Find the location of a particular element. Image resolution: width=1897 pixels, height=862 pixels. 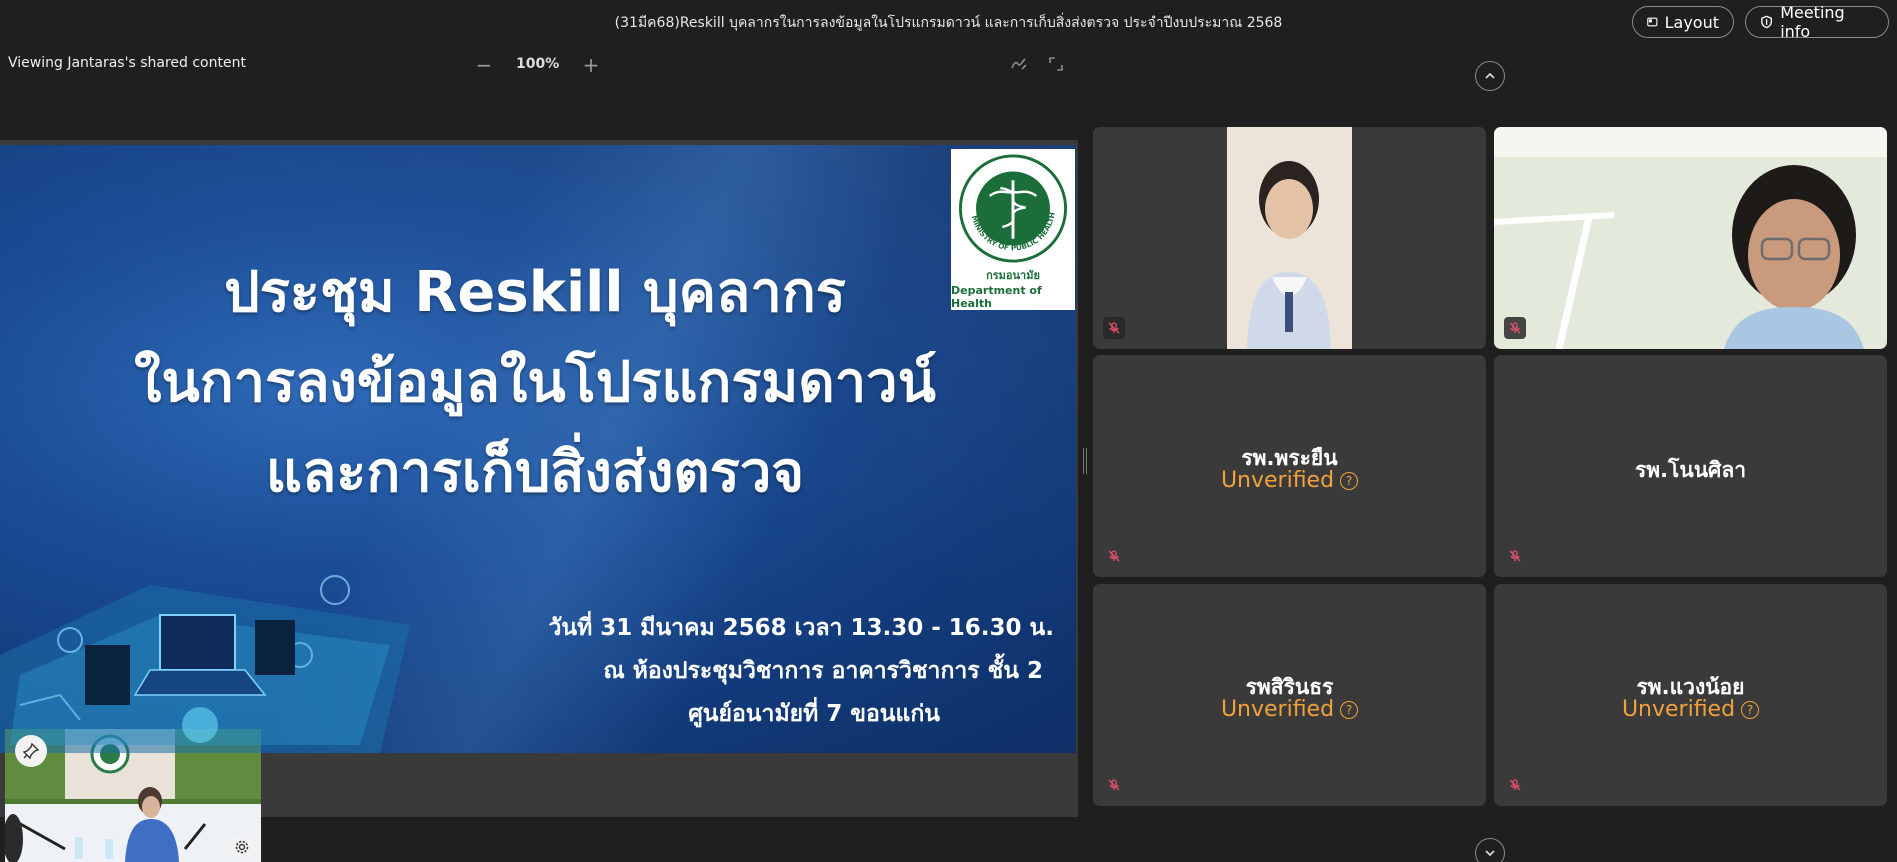

viewing-label: Viewing Jantaras's shared content is located at coordinates (127, 63).